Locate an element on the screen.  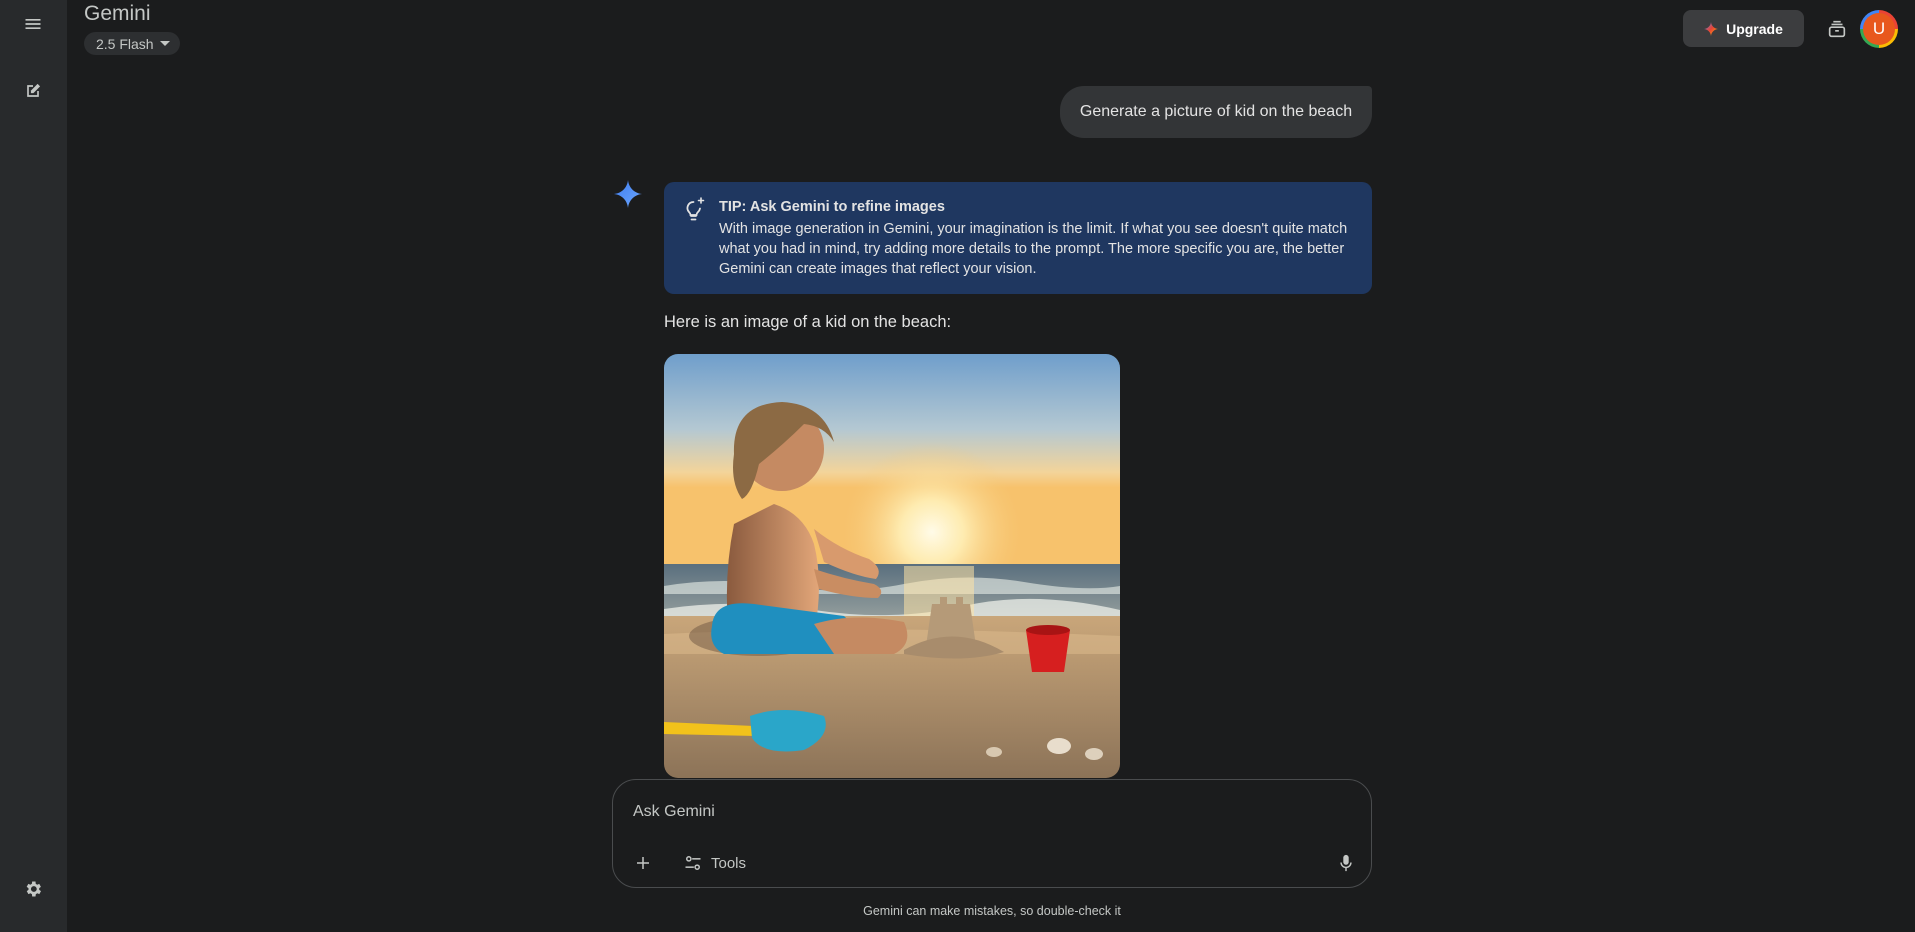
upgrade-button: Upgrade is located at coordinates (1743, 28).